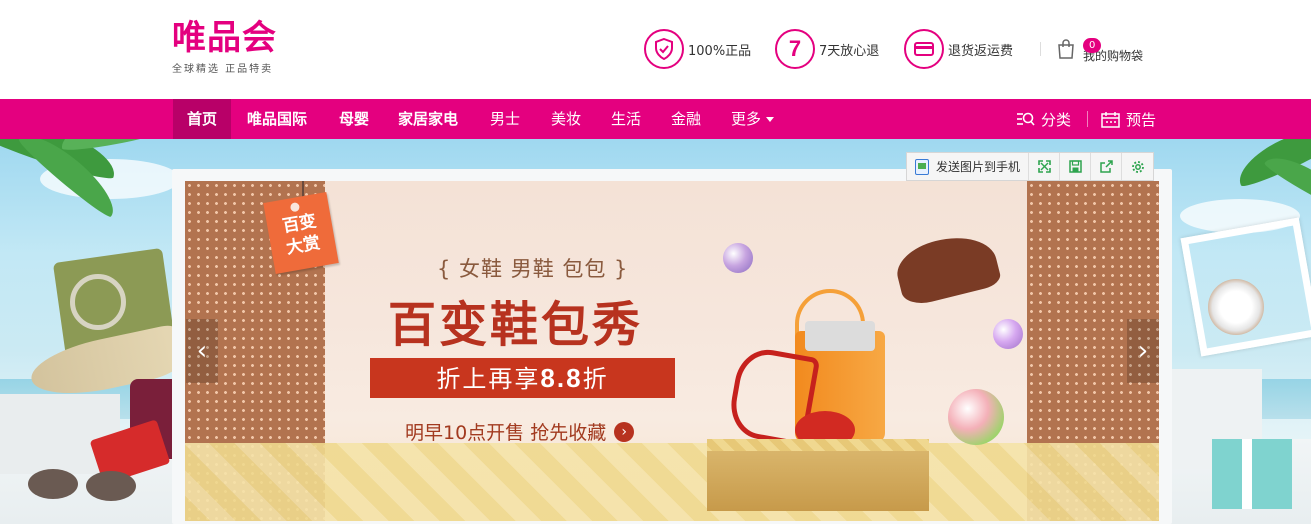 The image size is (1311, 524). I want to click on caret-down-icon, so click(770, 119).